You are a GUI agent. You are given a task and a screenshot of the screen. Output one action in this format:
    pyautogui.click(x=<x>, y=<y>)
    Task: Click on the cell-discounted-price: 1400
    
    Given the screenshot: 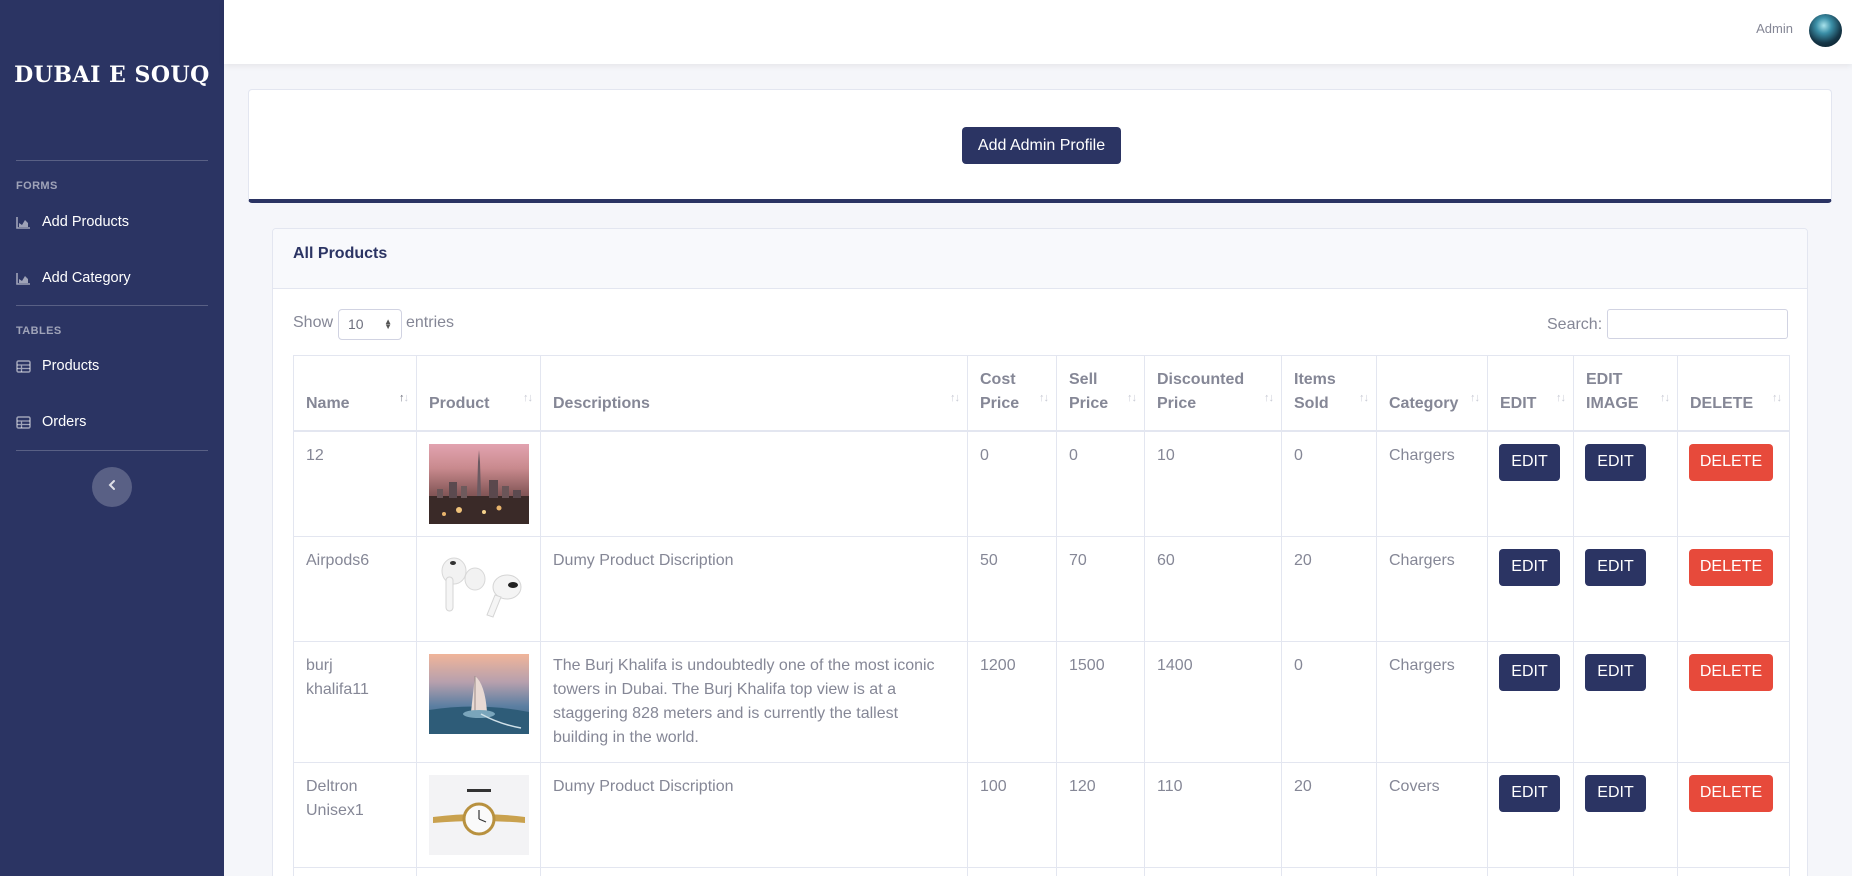 What is the action you would take?
    pyautogui.click(x=1213, y=701)
    